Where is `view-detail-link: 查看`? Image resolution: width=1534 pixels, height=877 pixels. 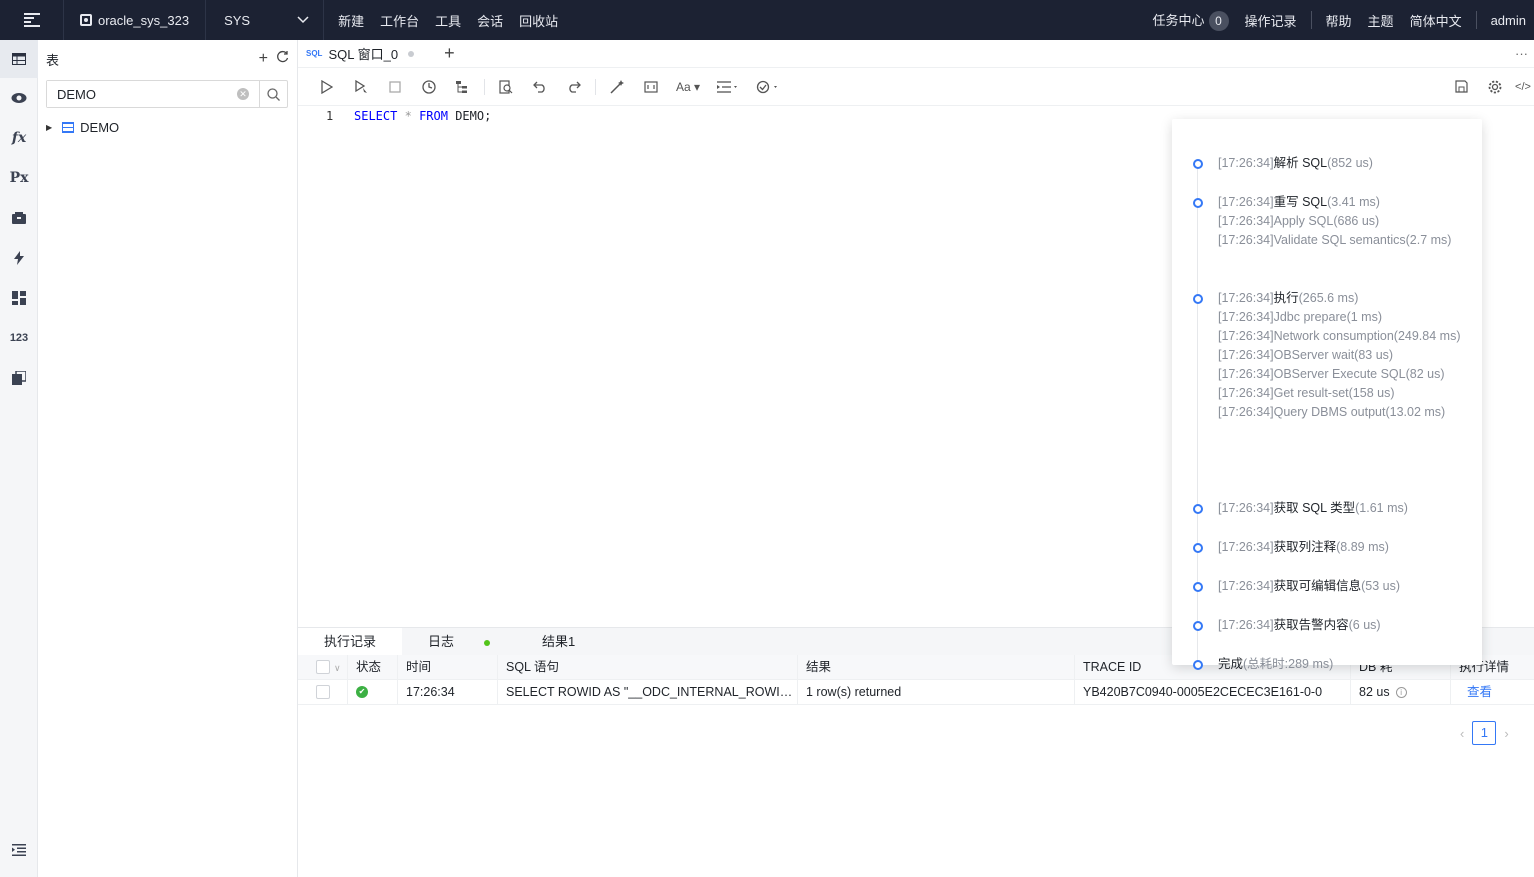
view-detail-link: 查看 is located at coordinates (1492, 692).